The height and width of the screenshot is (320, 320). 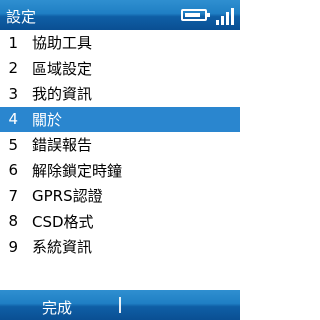 What do you see at coordinates (67, 196) in the screenshot?
I see `item-label: GPRS認證` at bounding box center [67, 196].